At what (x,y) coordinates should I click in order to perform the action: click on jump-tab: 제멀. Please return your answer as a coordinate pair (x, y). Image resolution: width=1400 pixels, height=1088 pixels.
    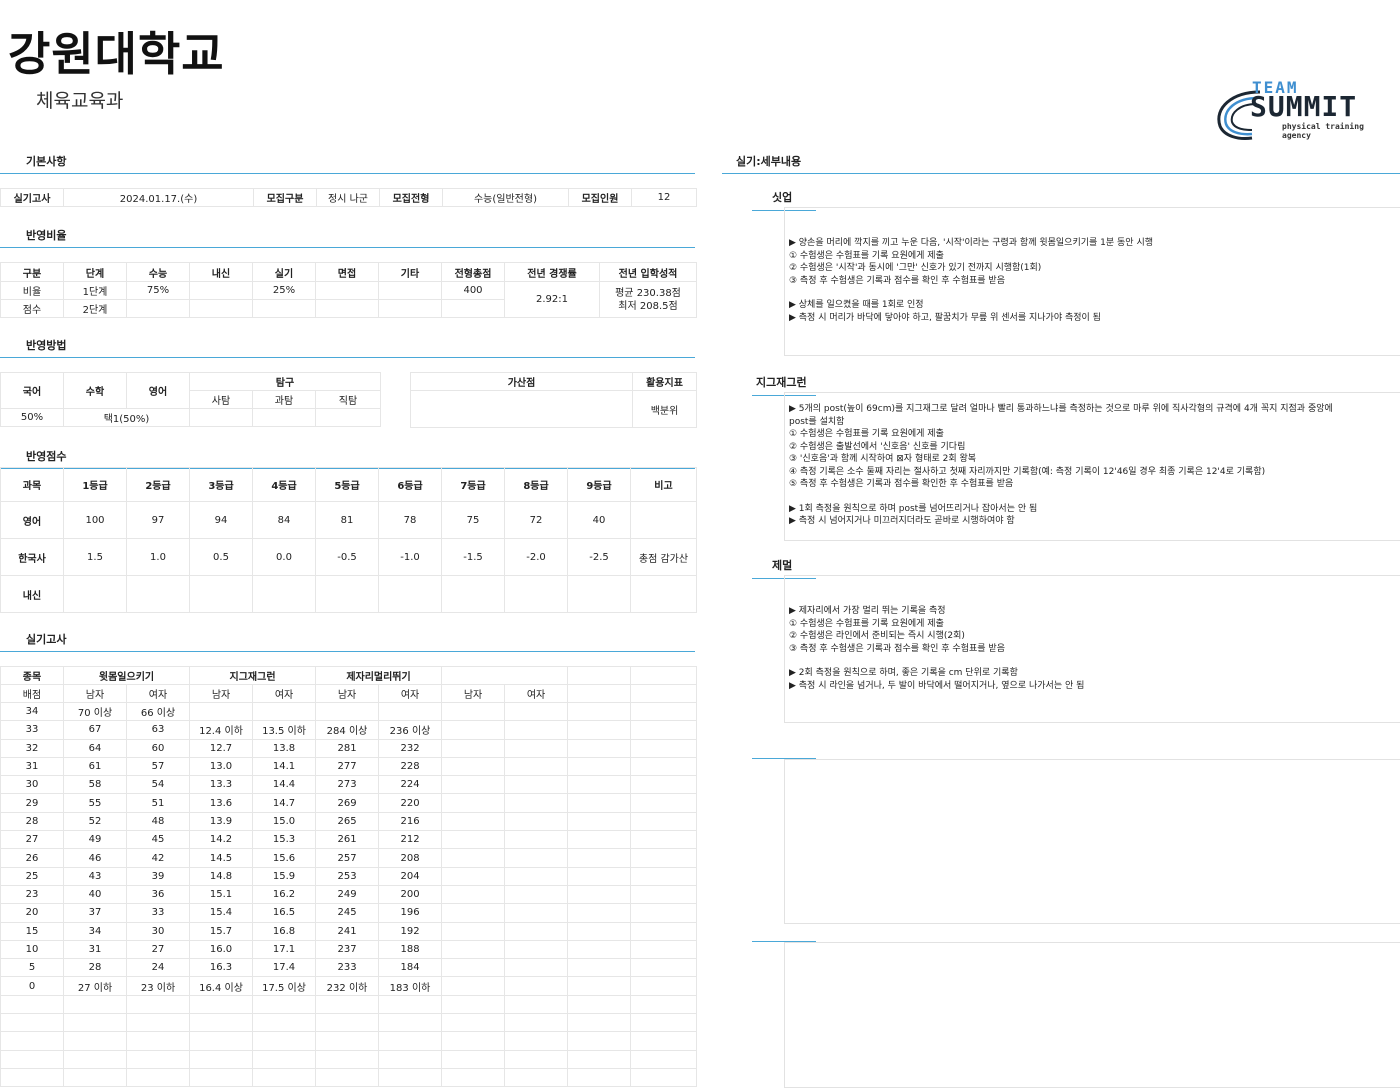
    Looking at the image, I should click on (784, 568).